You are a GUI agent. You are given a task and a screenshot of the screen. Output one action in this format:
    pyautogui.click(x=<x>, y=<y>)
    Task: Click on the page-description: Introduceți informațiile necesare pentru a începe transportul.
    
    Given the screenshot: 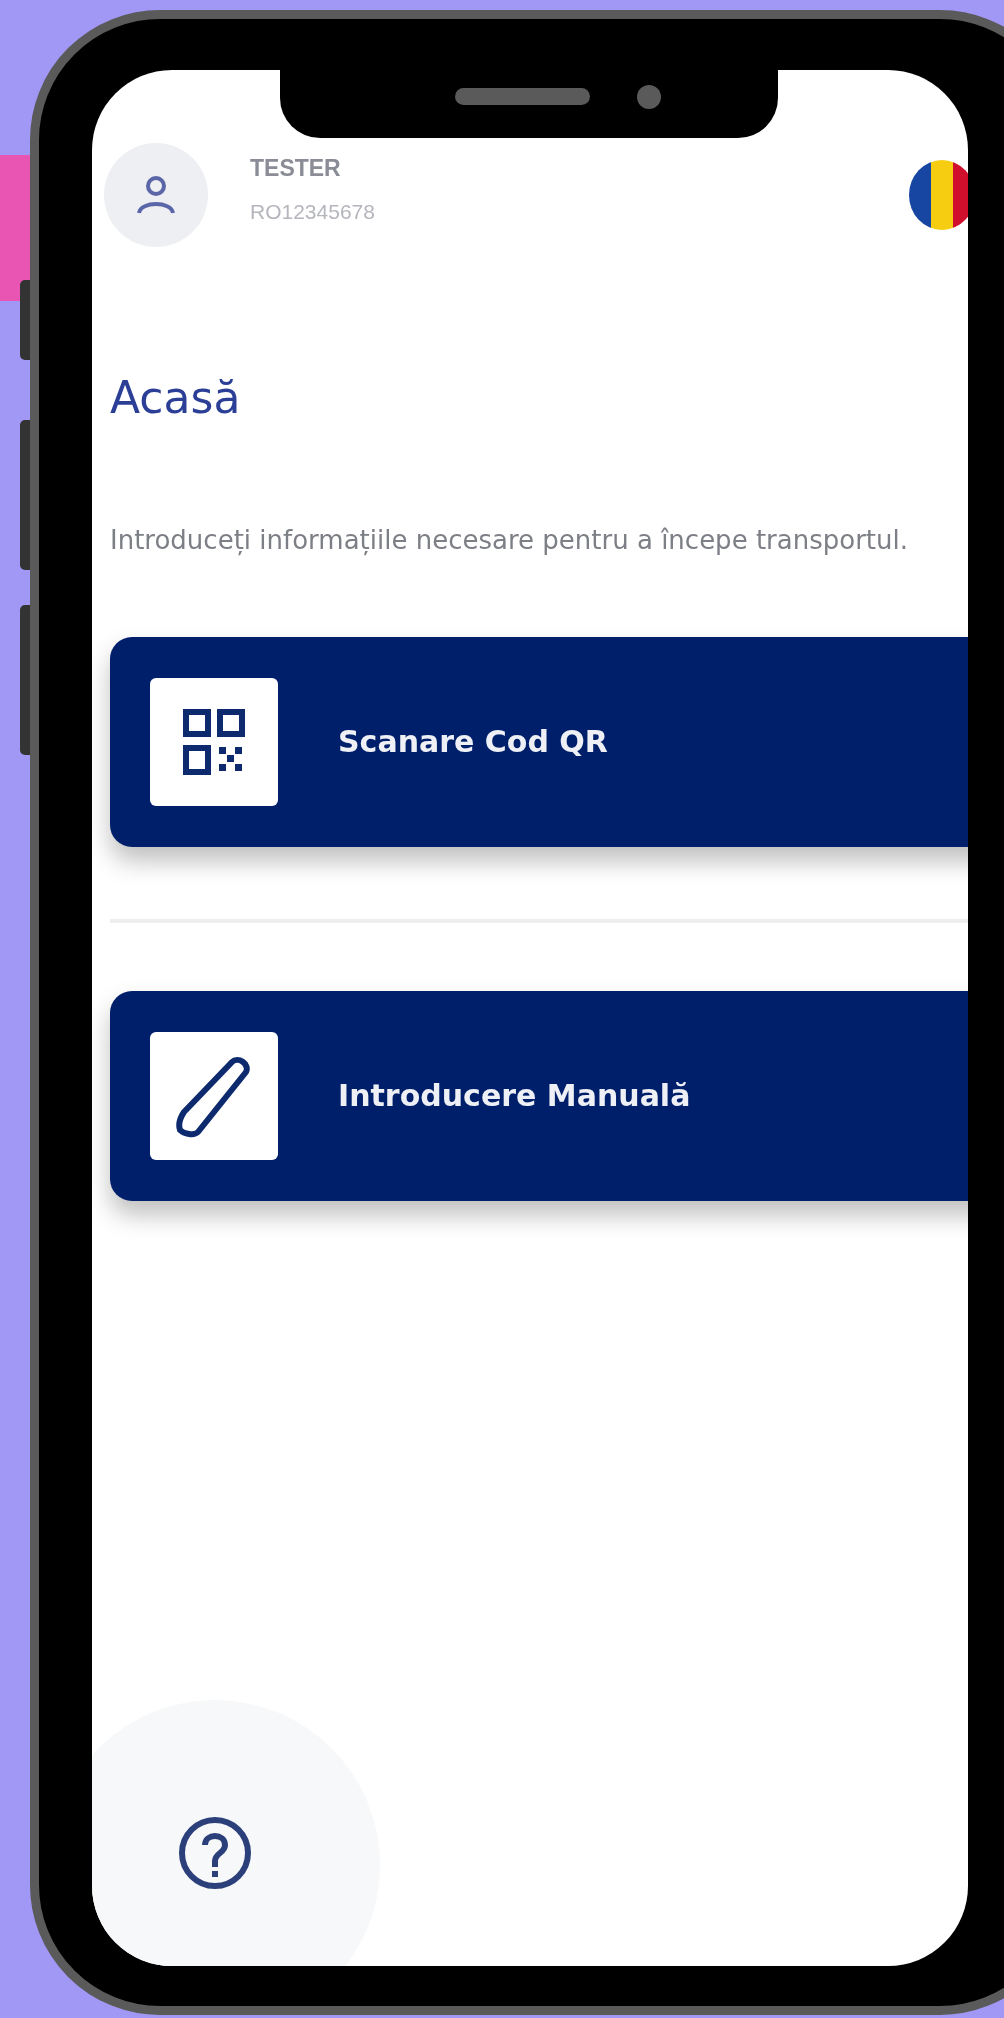 What is the action you would take?
    pyautogui.click(x=509, y=540)
    